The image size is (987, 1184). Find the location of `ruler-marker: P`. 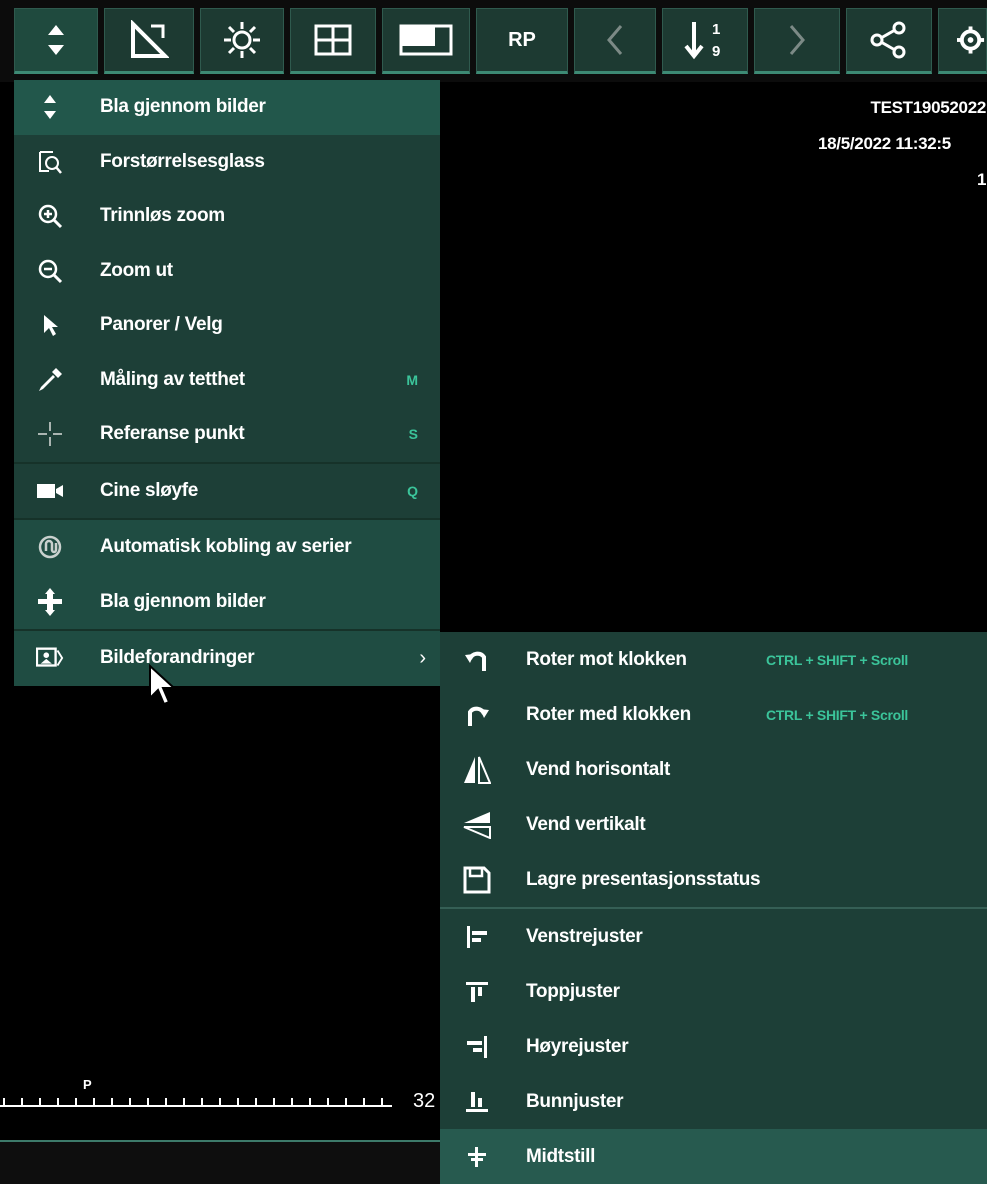

ruler-marker: P is located at coordinates (87, 1084).